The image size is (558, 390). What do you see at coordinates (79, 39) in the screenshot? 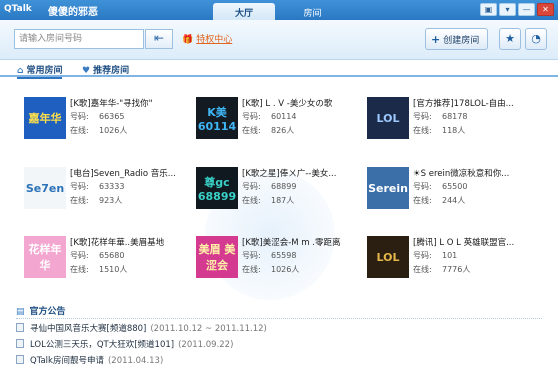
I see `room-number-input` at bounding box center [79, 39].